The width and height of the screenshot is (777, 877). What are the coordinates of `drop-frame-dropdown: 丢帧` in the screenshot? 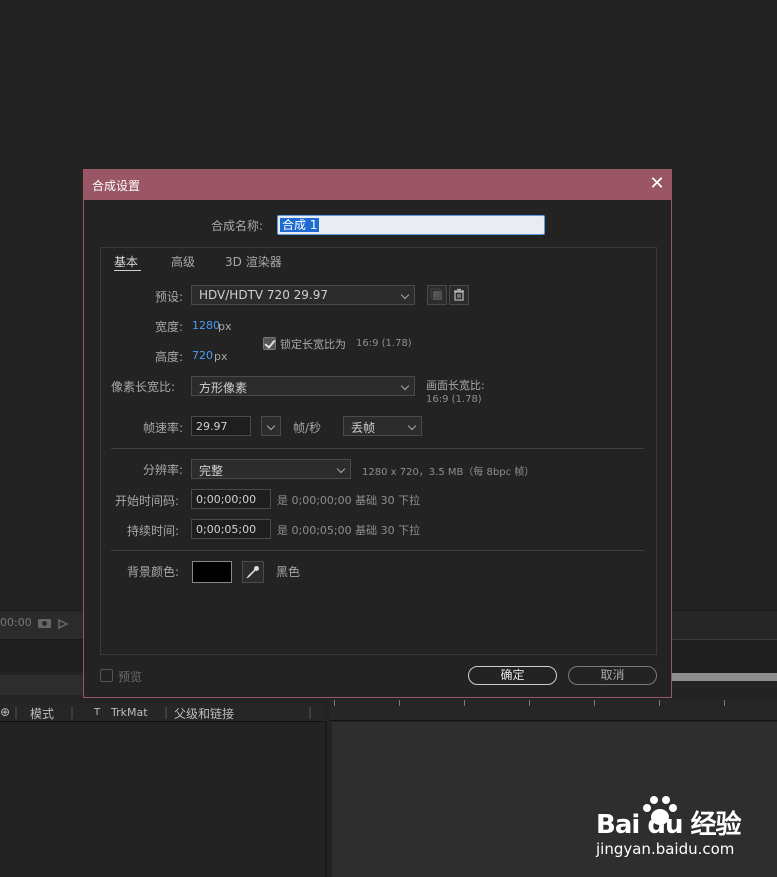 It's located at (382, 426).